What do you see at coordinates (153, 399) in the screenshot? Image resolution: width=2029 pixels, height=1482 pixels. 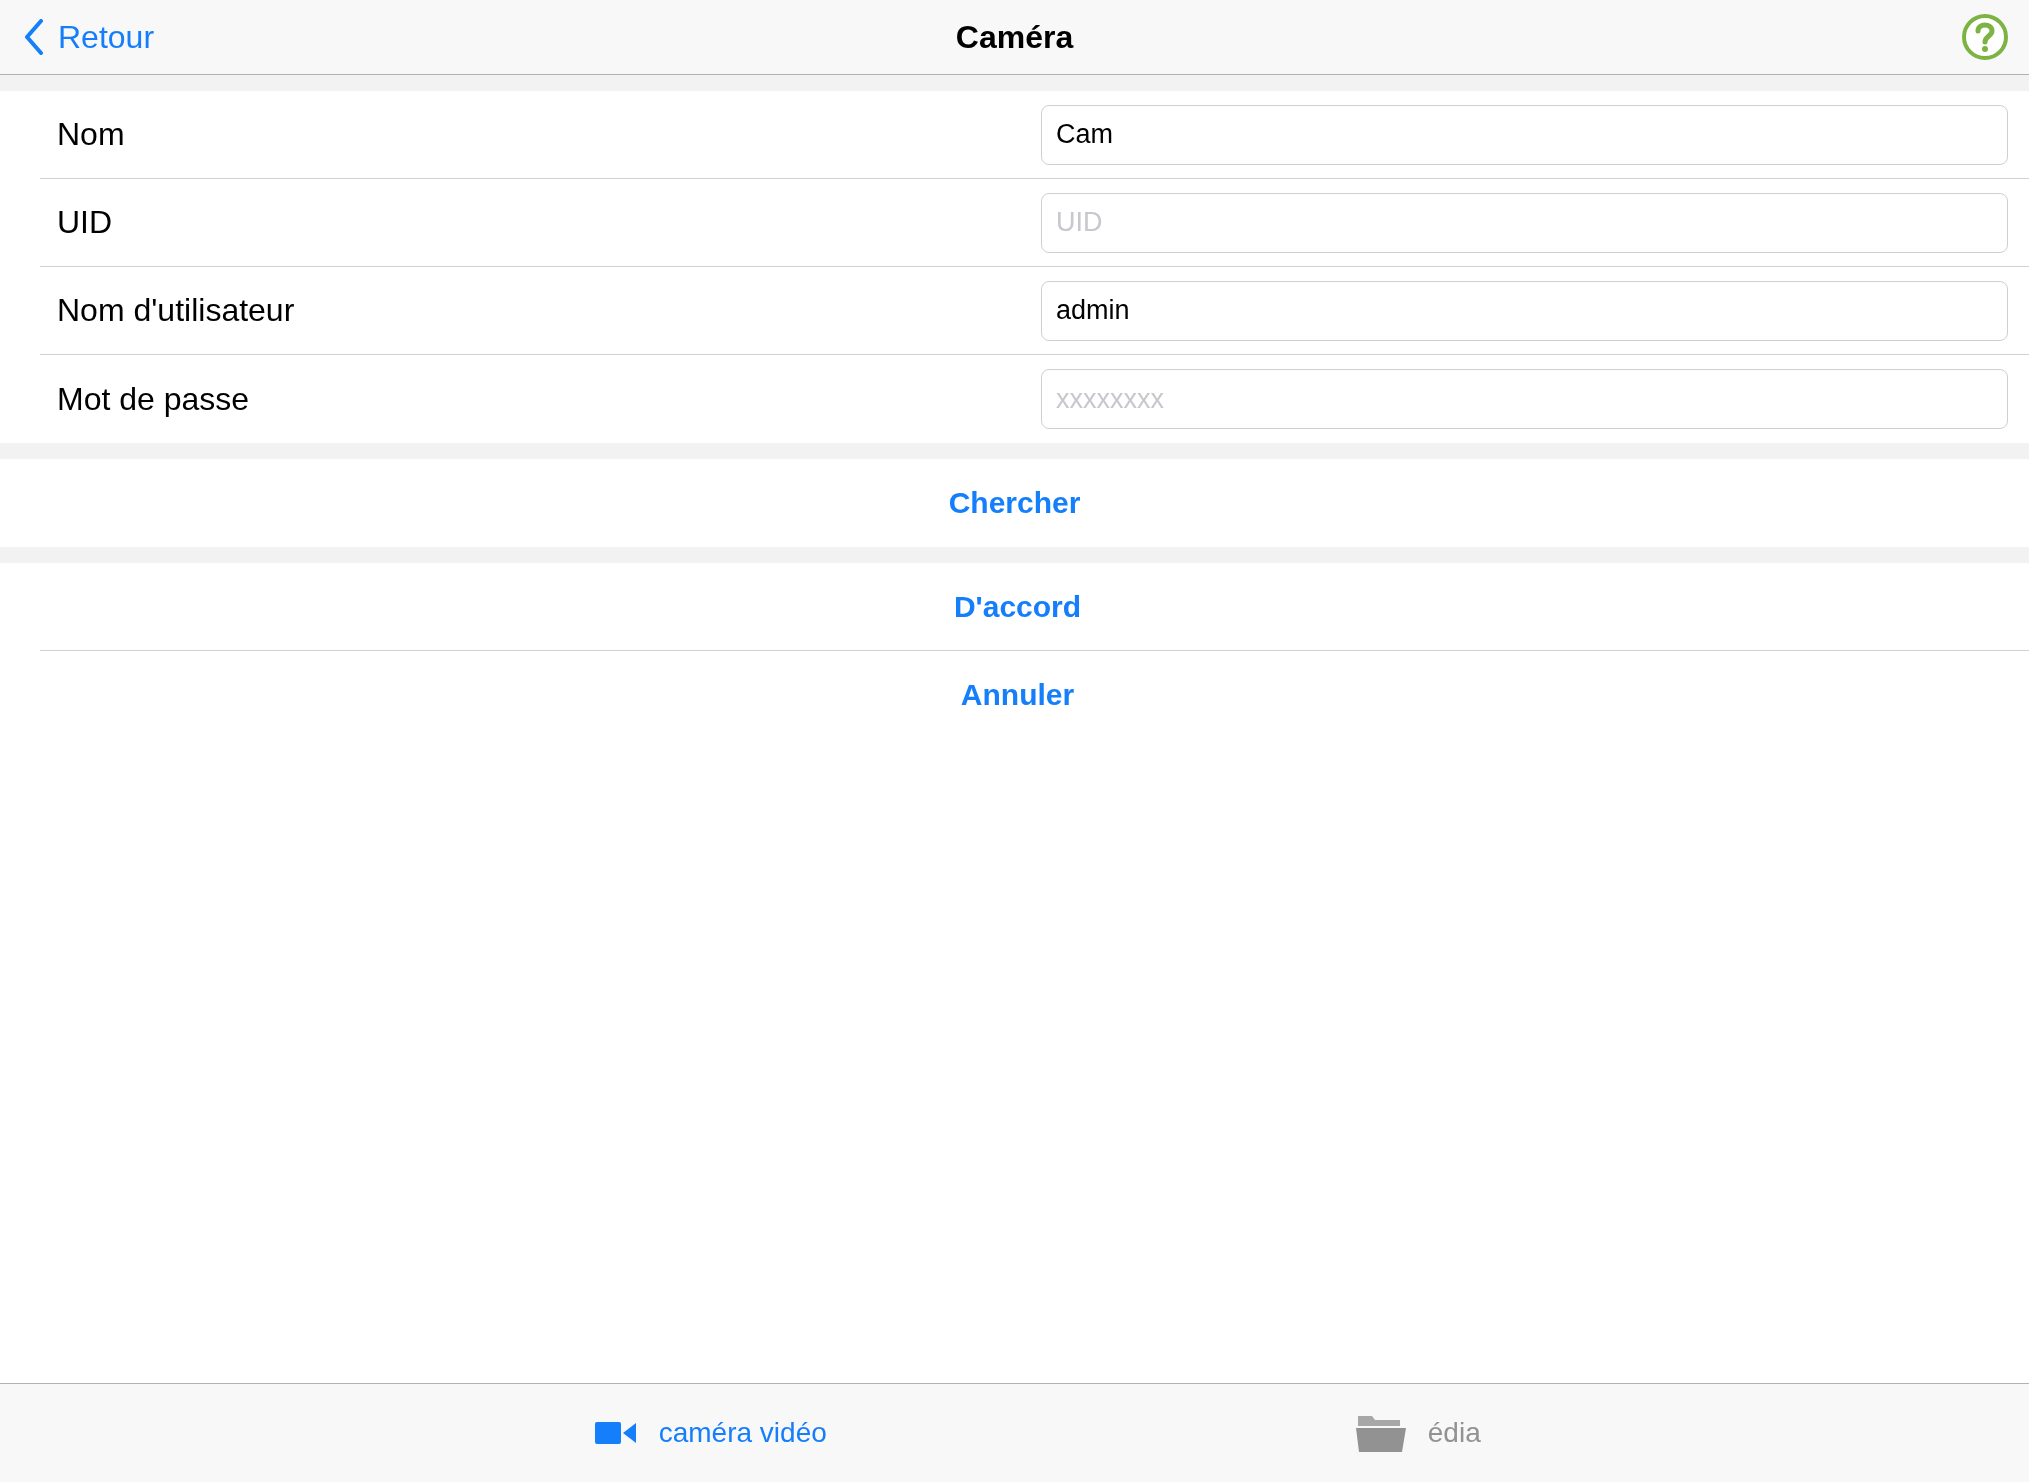 I see `field-label: Mot de passe` at bounding box center [153, 399].